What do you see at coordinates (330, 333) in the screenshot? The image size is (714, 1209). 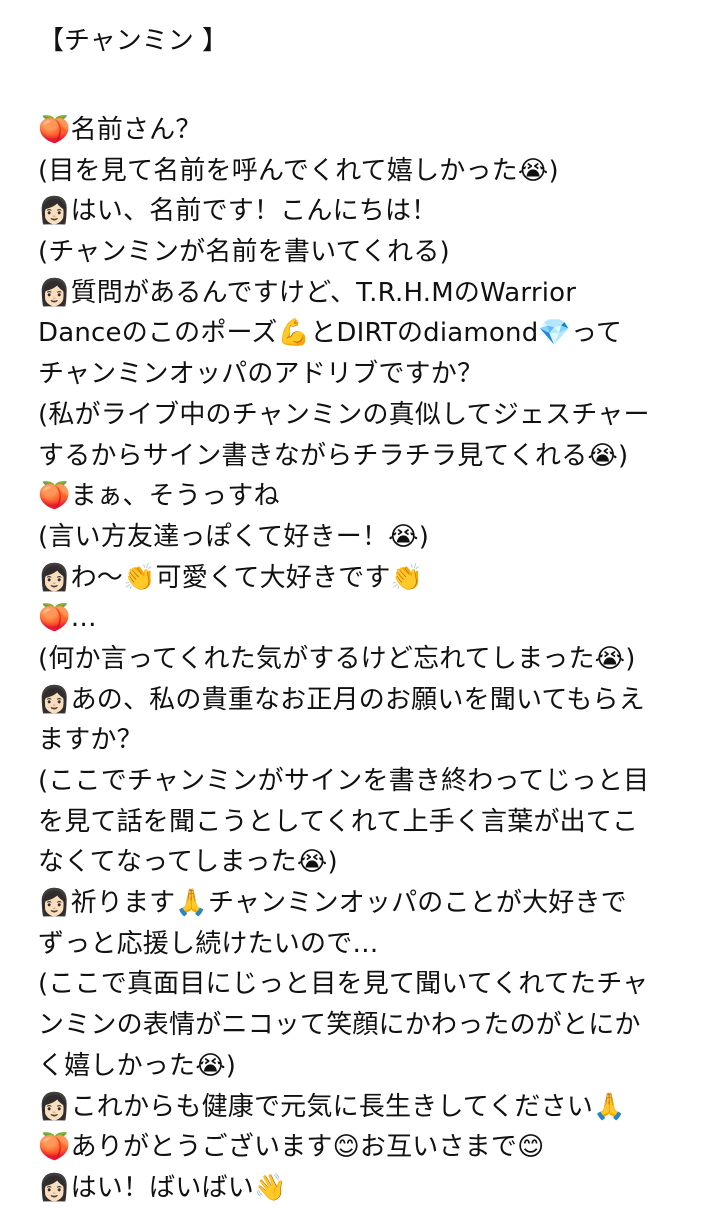 I see `dialogue-line-6: Danceのこのポーズ💪とDIRTのdiamond💎って` at bounding box center [330, 333].